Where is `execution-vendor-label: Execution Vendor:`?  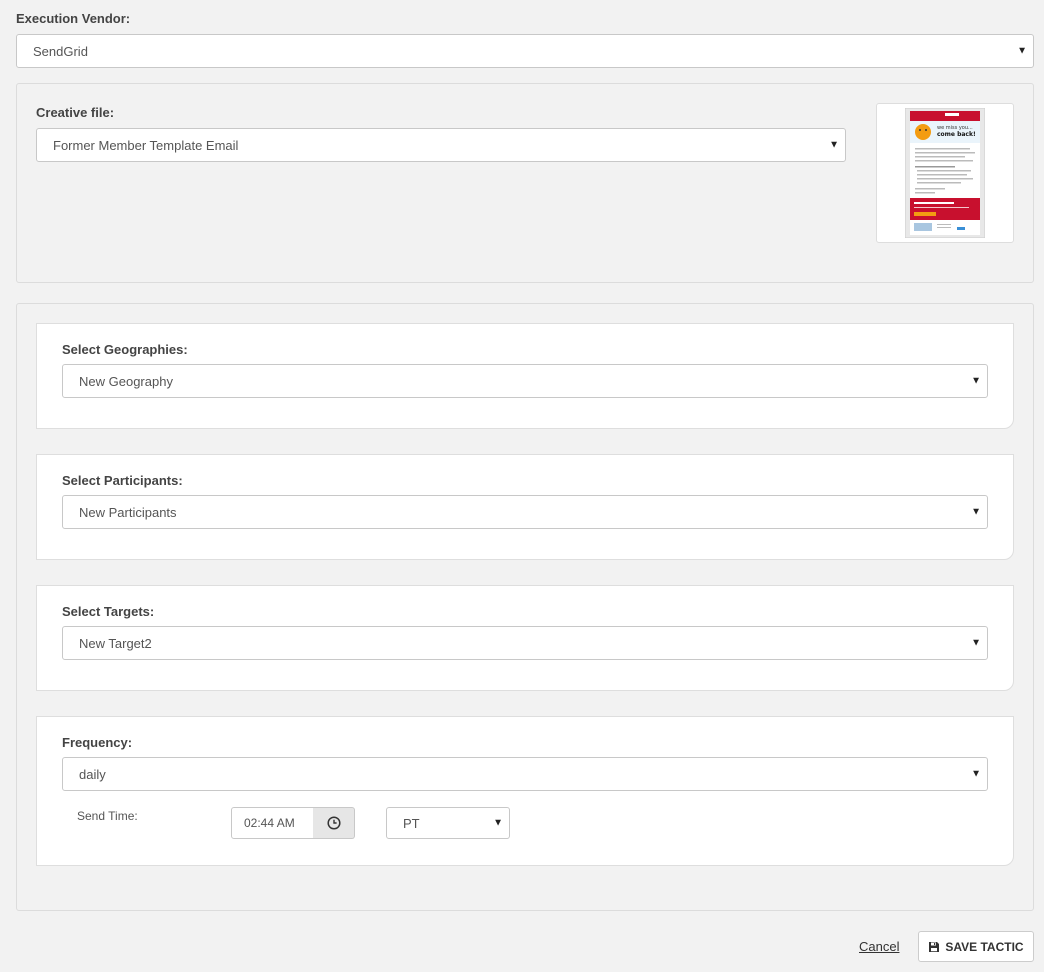
execution-vendor-label: Execution Vendor: is located at coordinates (73, 18).